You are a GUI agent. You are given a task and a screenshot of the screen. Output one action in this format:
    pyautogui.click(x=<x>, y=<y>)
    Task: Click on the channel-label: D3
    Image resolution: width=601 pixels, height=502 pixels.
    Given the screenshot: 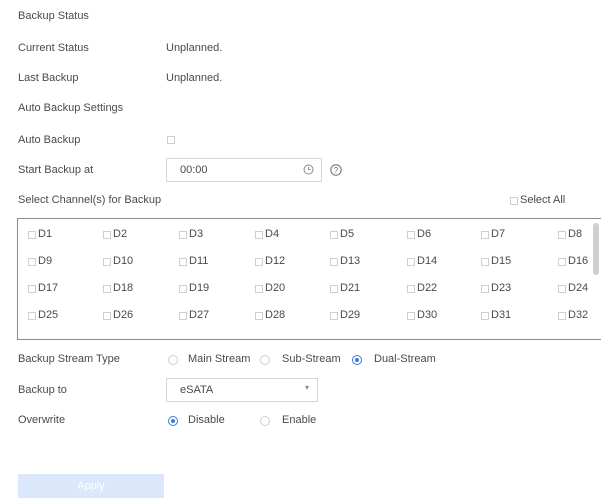 What is the action you would take?
    pyautogui.click(x=196, y=234)
    